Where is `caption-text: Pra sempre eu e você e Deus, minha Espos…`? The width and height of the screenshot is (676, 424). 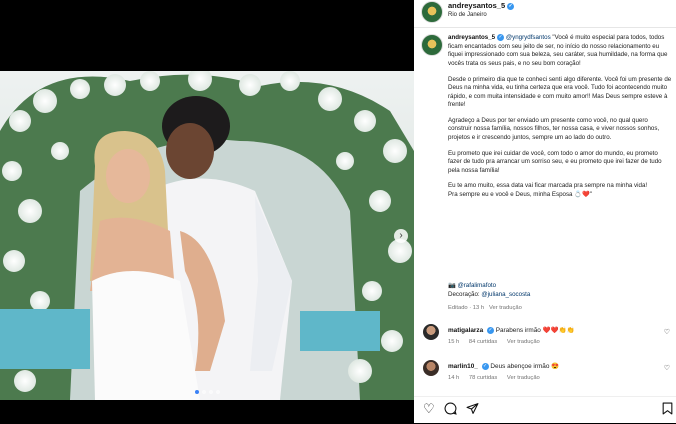 caption-text: Pra sempre eu e você e Deus, minha Espos… is located at coordinates (510, 195).